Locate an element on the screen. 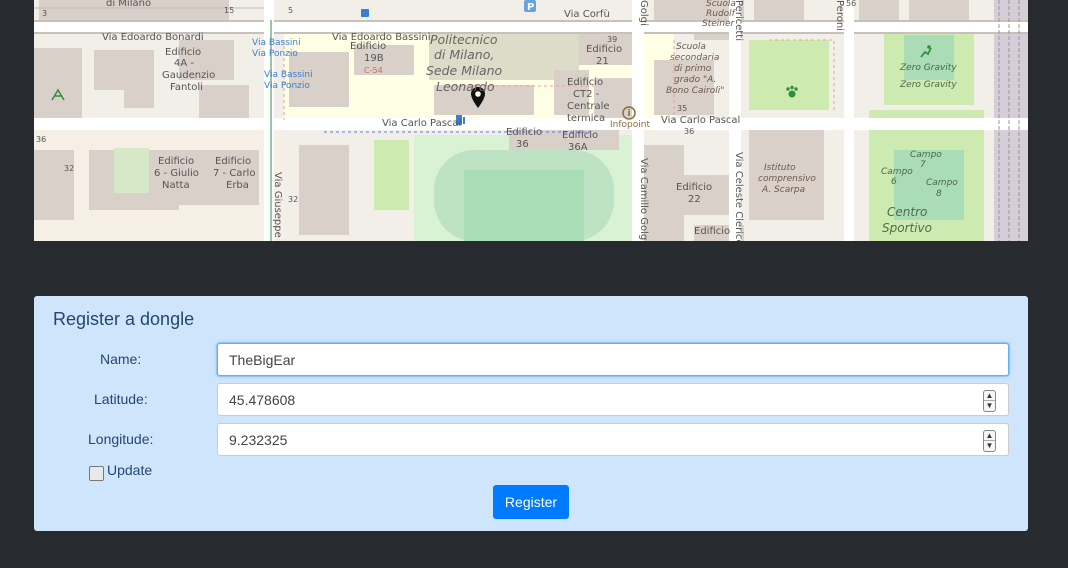  map-label: Via Celeste Clericetti is located at coordinates (738, 196).